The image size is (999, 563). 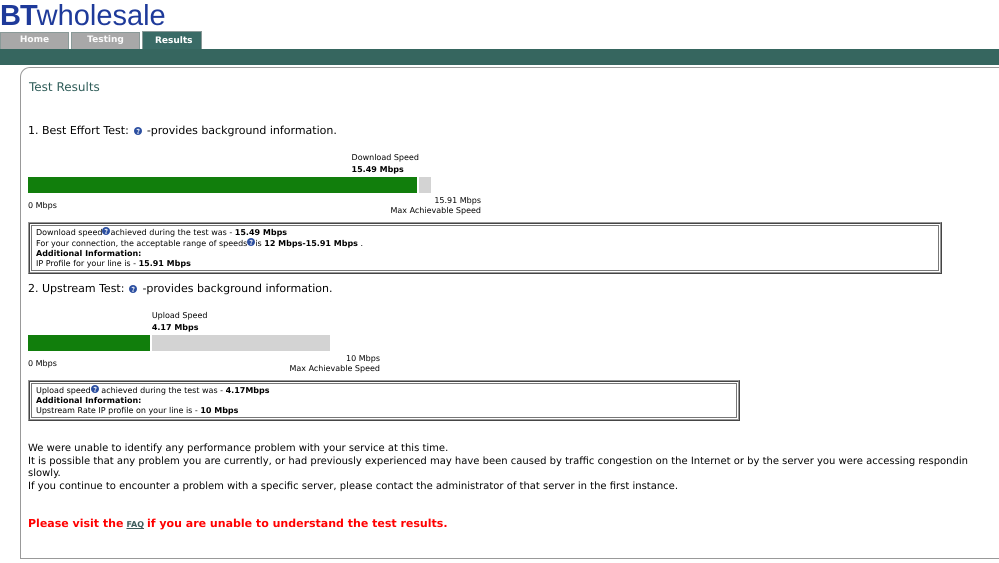 What do you see at coordinates (135, 524) in the screenshot?
I see `faq-link: FAQ` at bounding box center [135, 524].